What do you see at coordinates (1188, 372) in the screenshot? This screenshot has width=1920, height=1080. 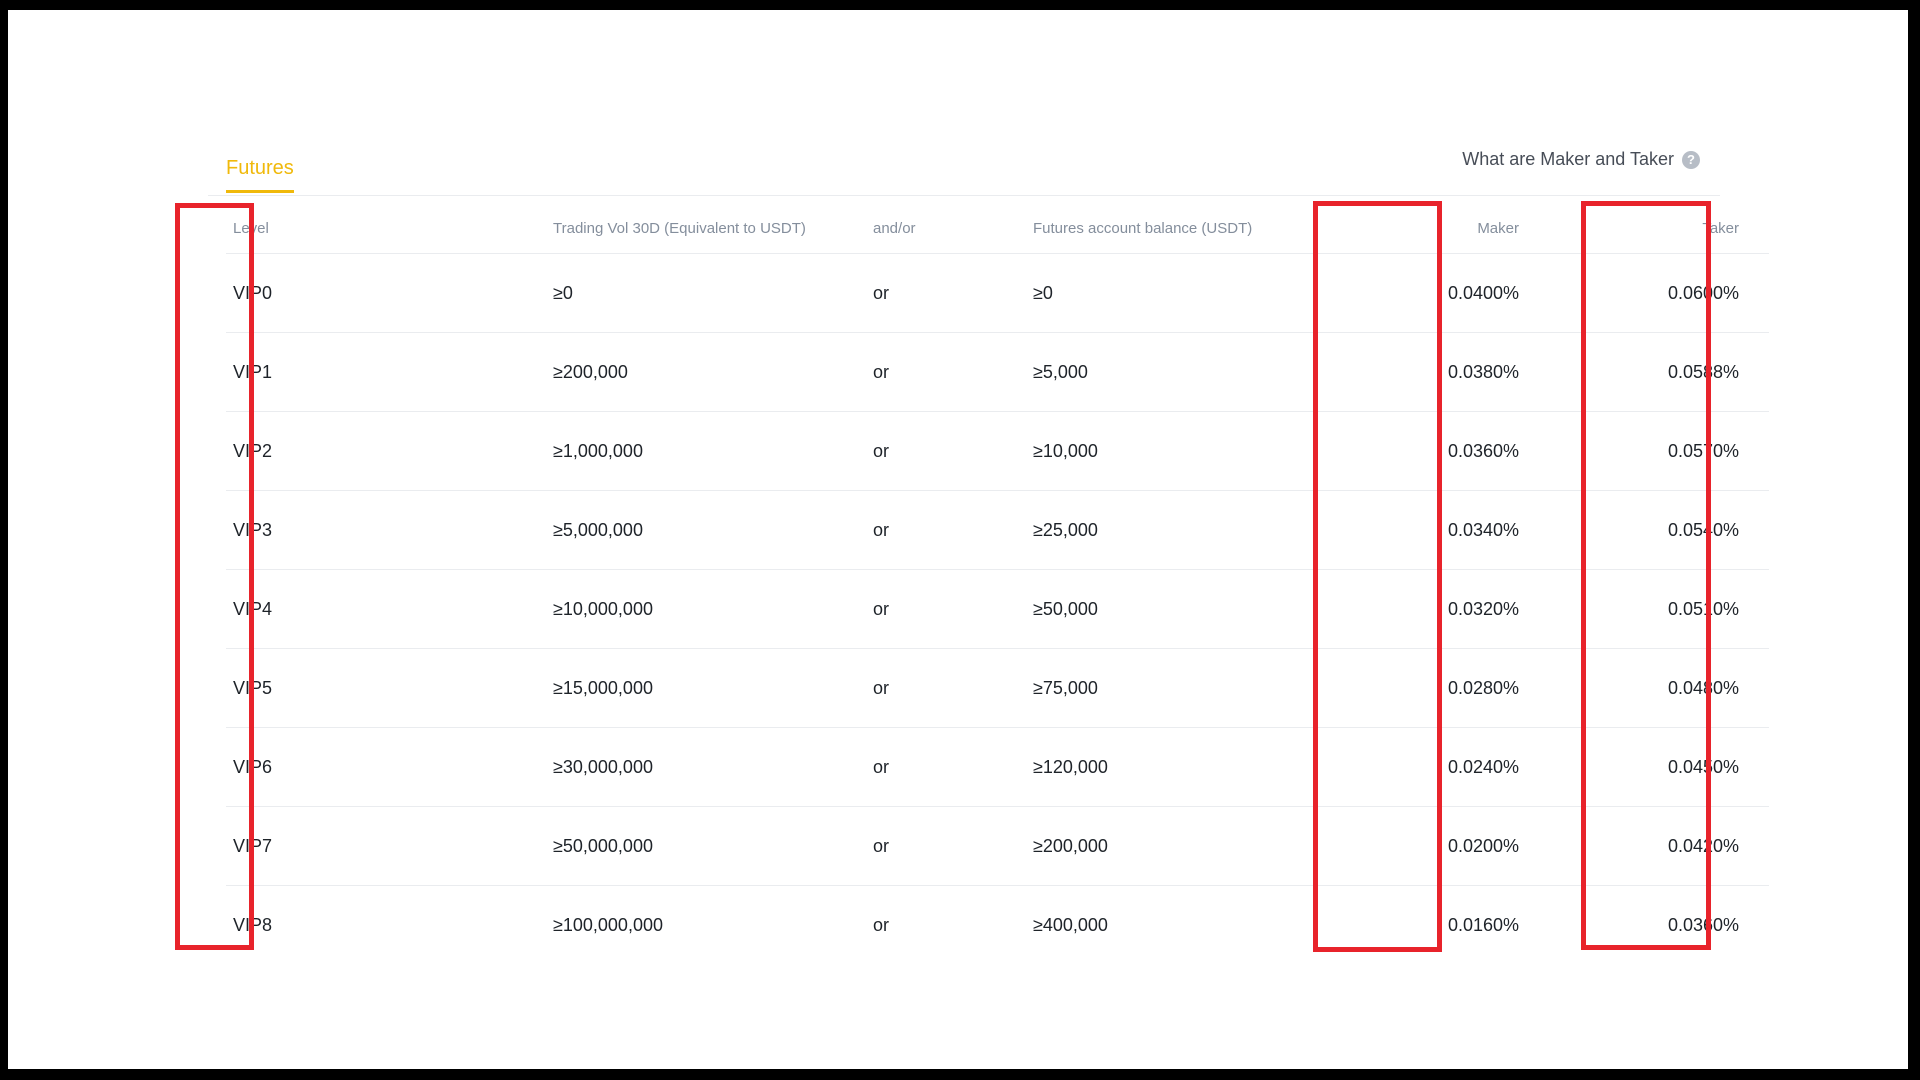 I see `cell-futures-balance: ≥5,000` at bounding box center [1188, 372].